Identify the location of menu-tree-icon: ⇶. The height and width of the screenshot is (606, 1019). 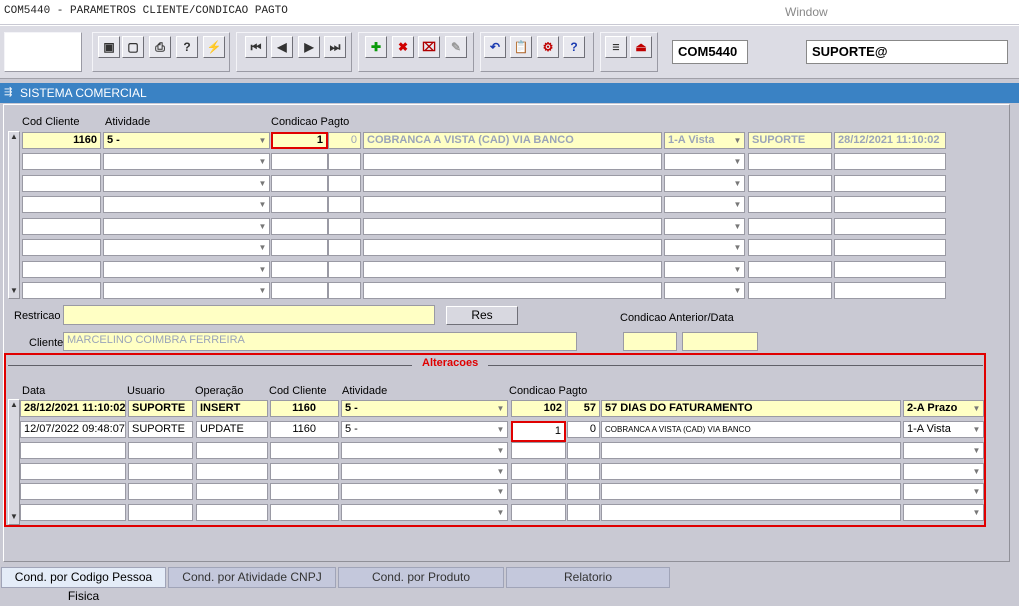
(8, 92).